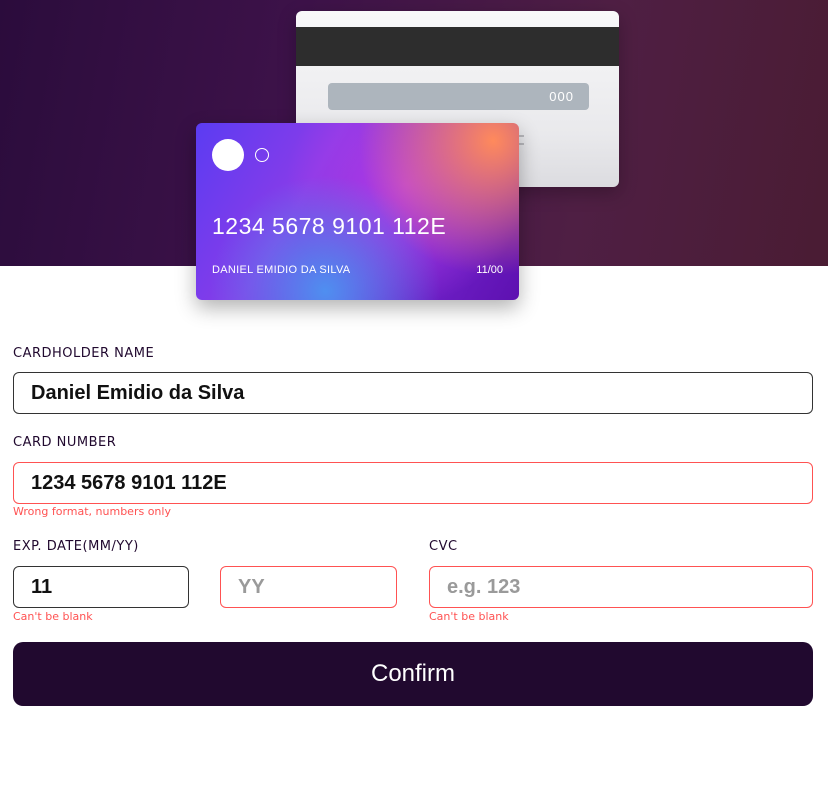 The width and height of the screenshot is (828, 790). What do you see at coordinates (262, 155) in the screenshot?
I see `card-logo-ring-icon` at bounding box center [262, 155].